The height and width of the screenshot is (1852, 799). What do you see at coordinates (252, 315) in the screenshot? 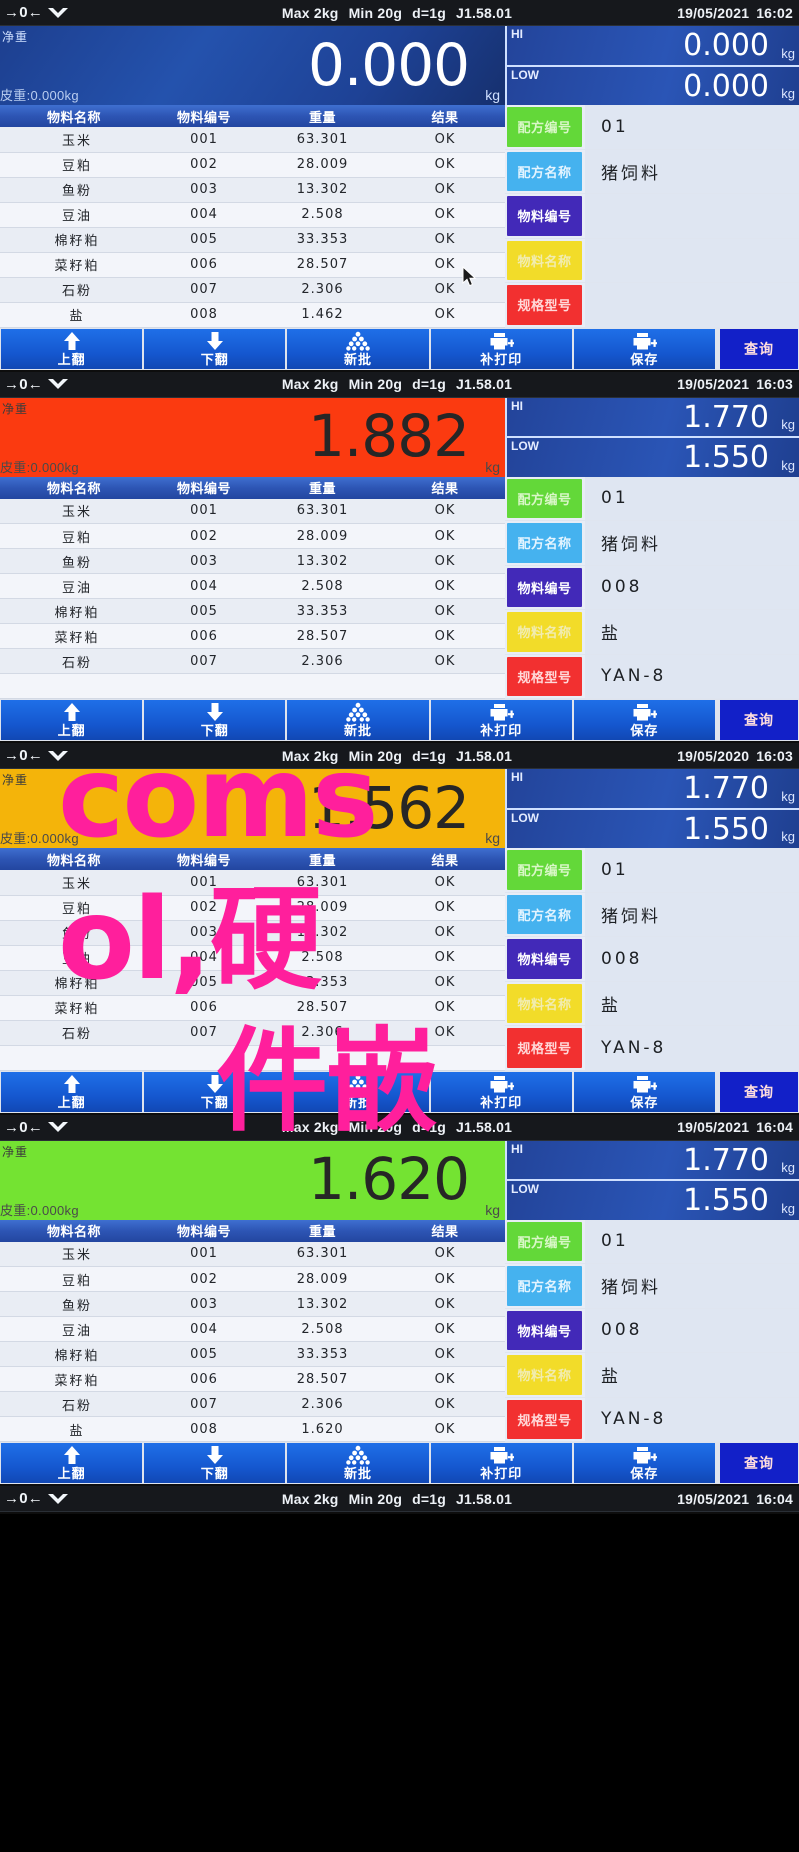
I see `table-row: 盐 008 1.462 OK` at bounding box center [252, 315].